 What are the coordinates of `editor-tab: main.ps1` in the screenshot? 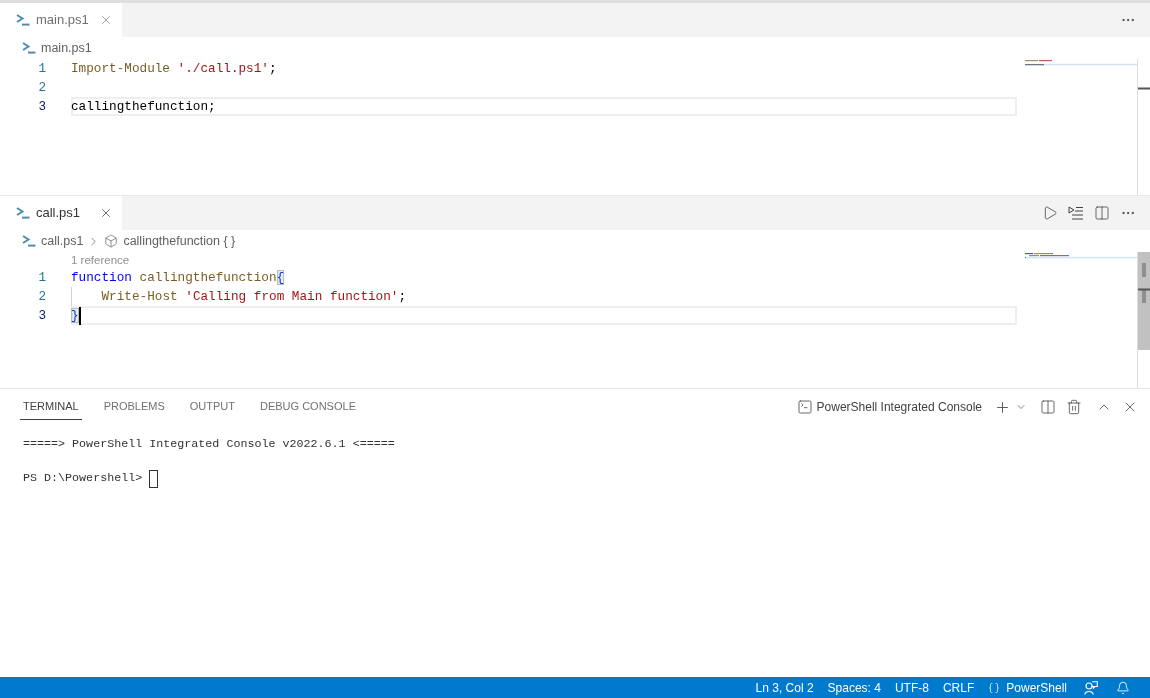 It's located at (61, 20).